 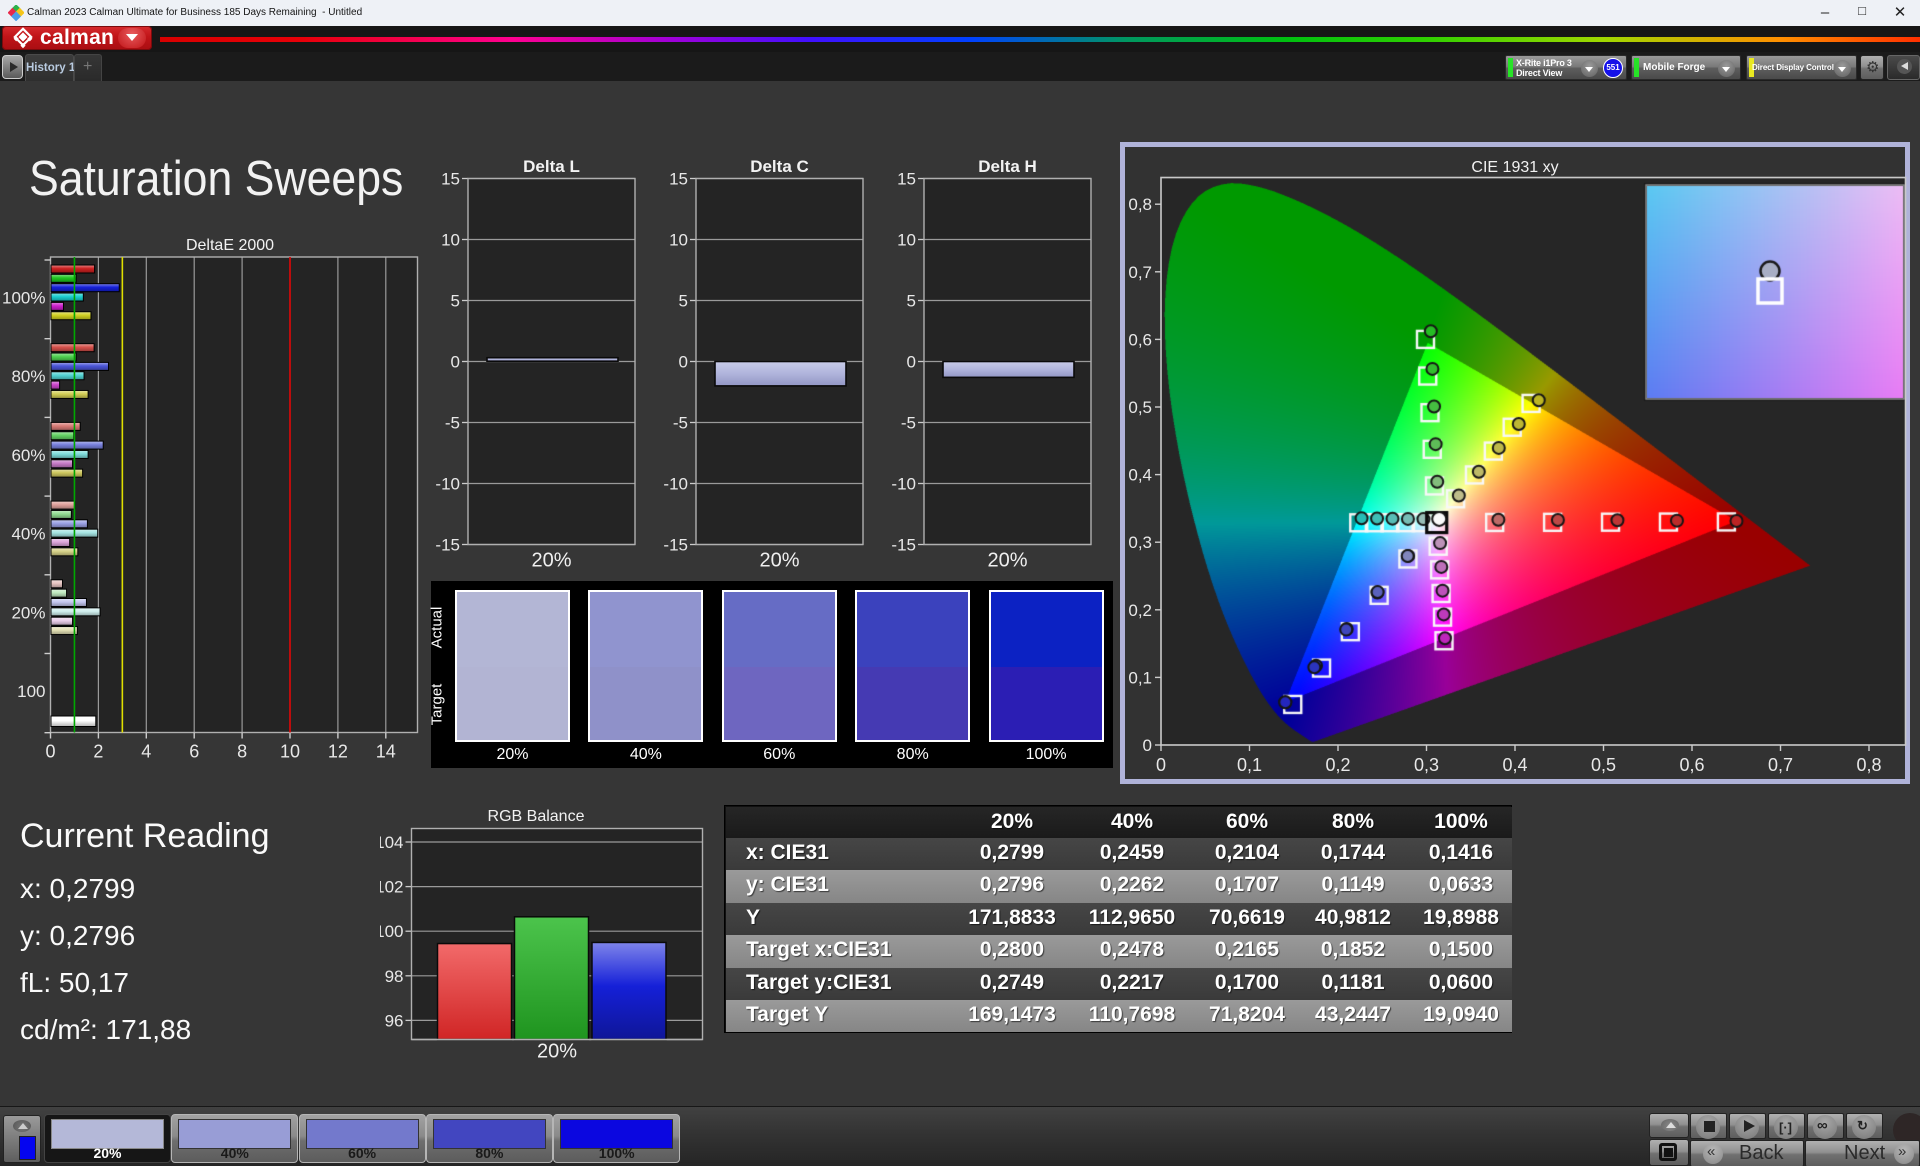 I want to click on svg-text: 40%, so click(x=28, y=534).